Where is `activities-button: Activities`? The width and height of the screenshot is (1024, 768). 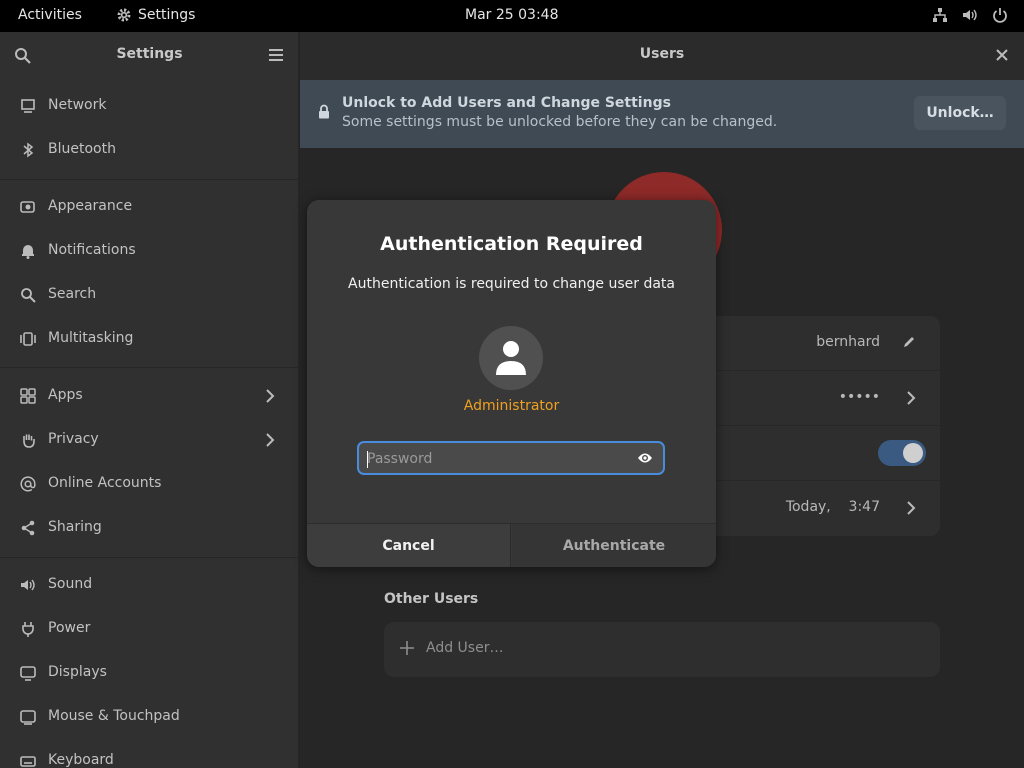 activities-button: Activities is located at coordinates (50, 15).